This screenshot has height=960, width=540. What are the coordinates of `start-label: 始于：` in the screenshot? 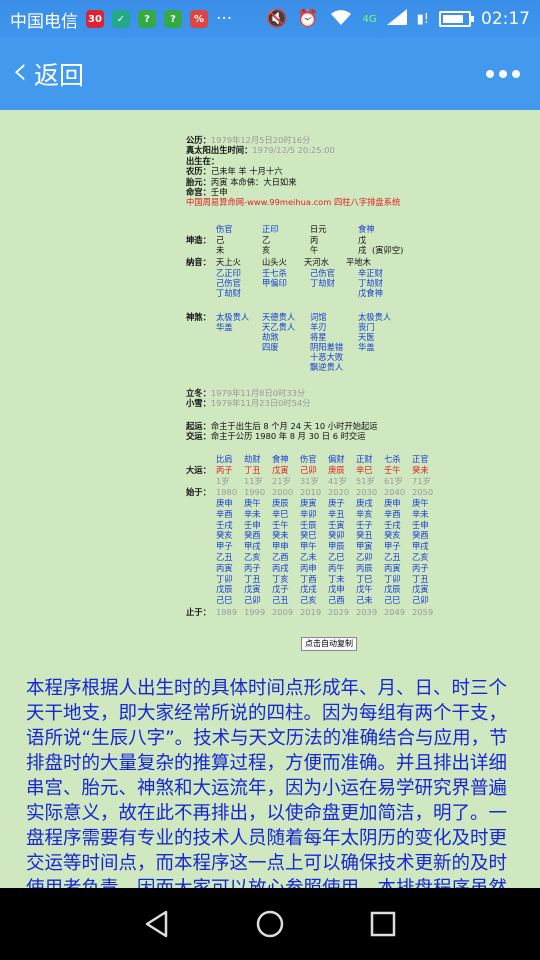 It's located at (198, 492).